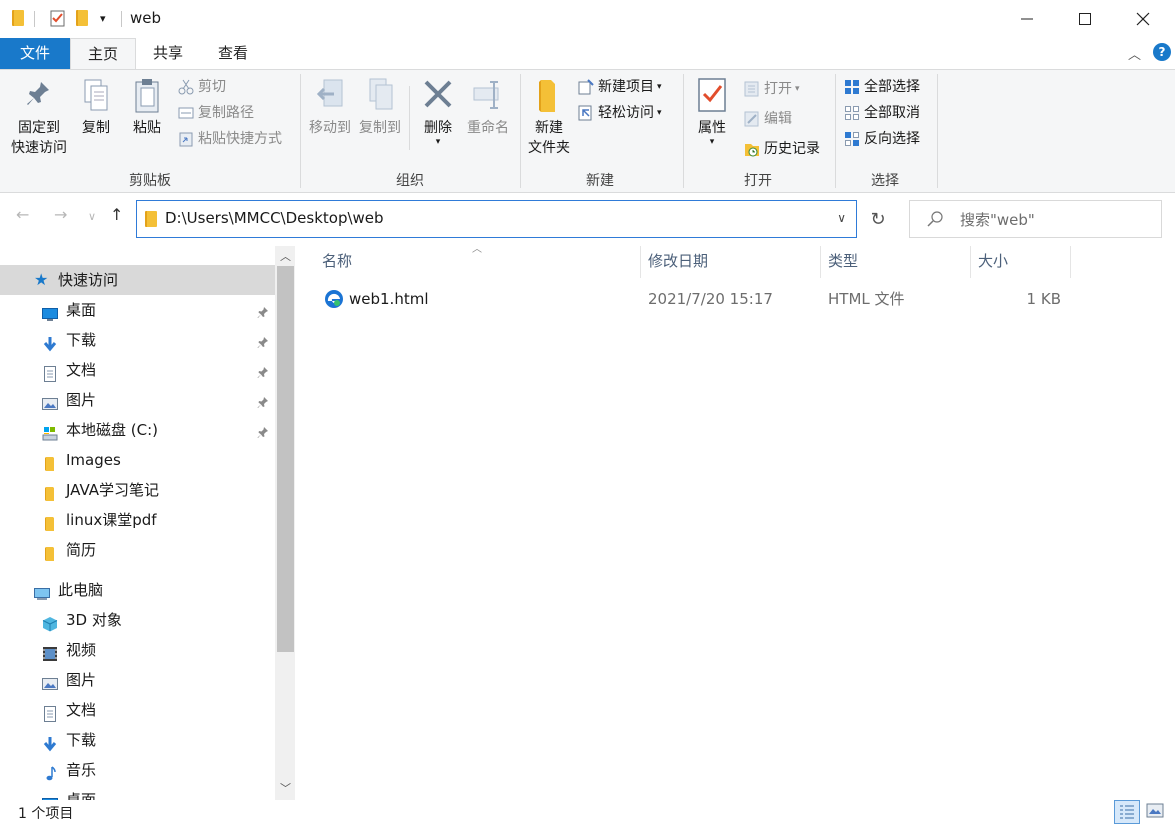 This screenshot has width=1175, height=829. I want to click on minimize-button, so click(1027, 19).